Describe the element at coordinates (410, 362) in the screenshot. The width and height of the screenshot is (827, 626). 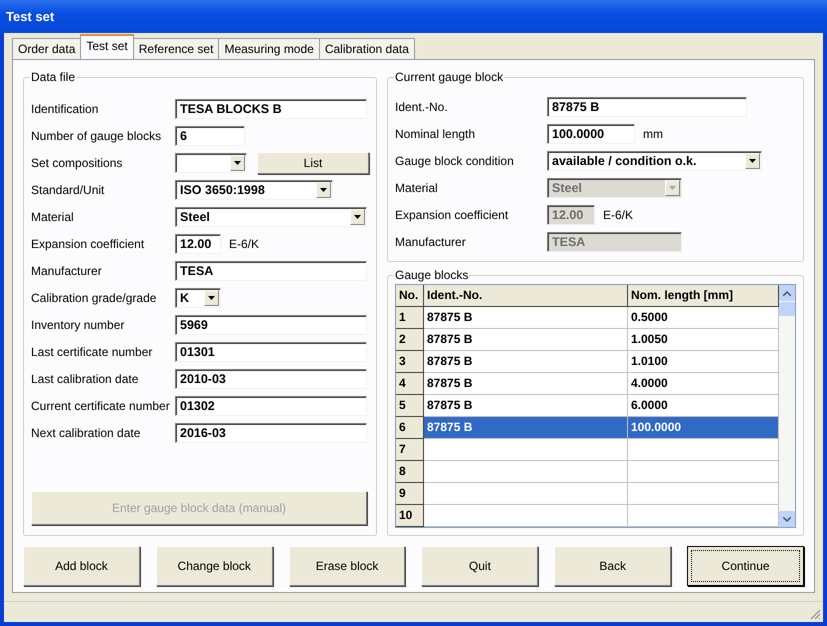
I see `row-number: 3` at that location.